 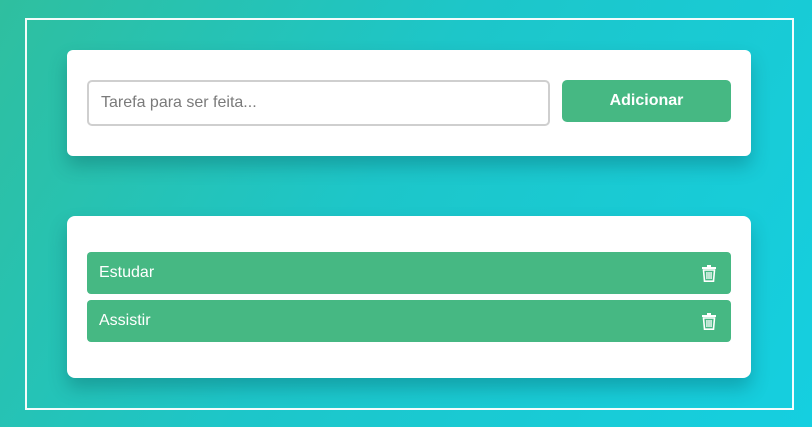 What do you see at coordinates (125, 320) in the screenshot?
I see `task-label: Assistir` at bounding box center [125, 320].